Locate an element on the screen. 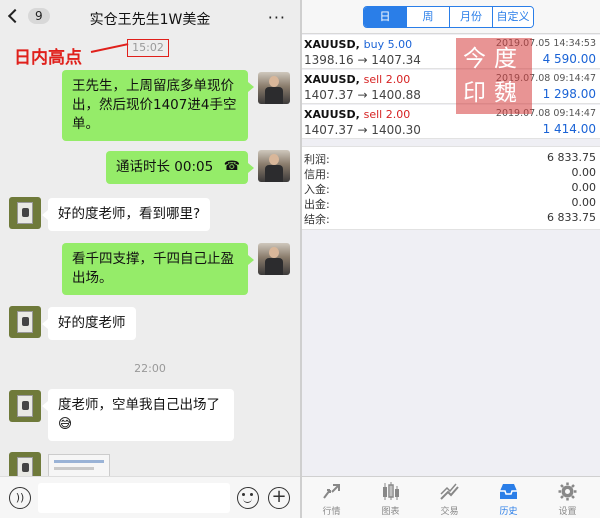 The image size is (600, 519). history-icon is located at coordinates (508, 491).